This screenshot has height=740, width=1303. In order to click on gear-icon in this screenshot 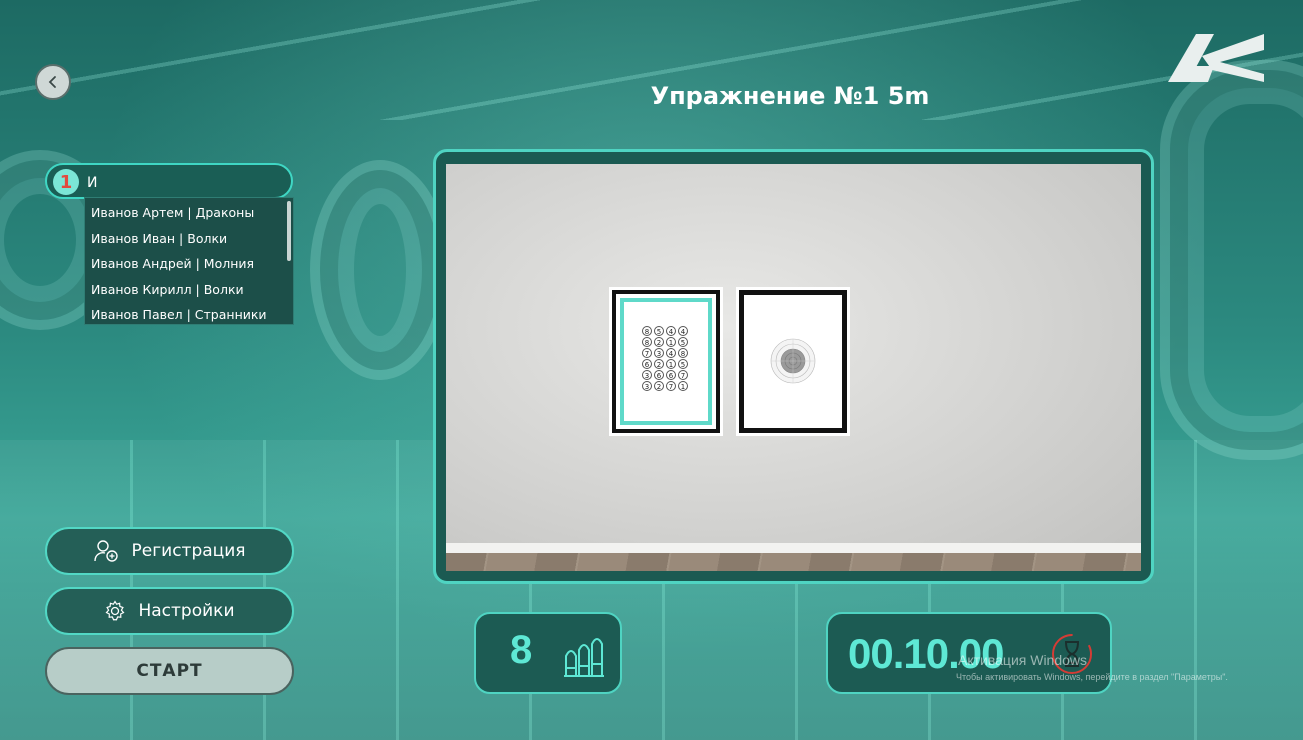, I will do `click(115, 610)`.